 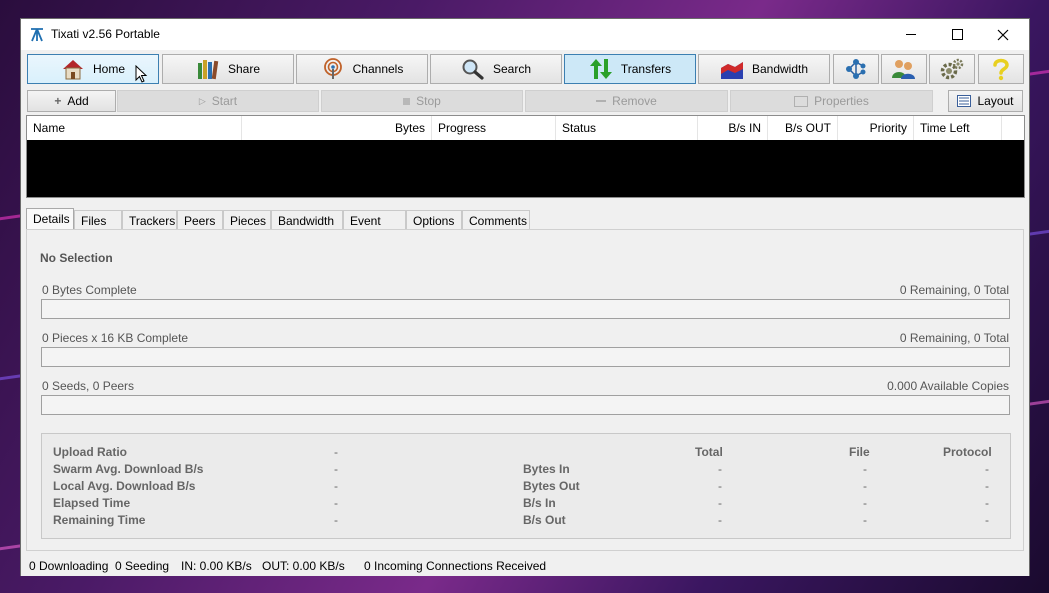 What do you see at coordinates (544, 520) in the screenshot?
I see `stat-label-bs-out: B/s Out` at bounding box center [544, 520].